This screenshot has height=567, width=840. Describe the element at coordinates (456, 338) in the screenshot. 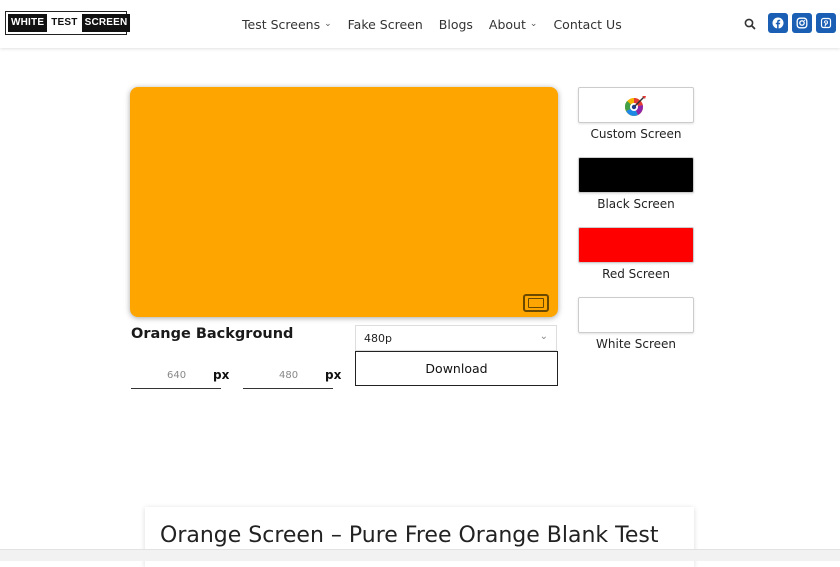

I see `resolution-select: 480p ⌄` at that location.